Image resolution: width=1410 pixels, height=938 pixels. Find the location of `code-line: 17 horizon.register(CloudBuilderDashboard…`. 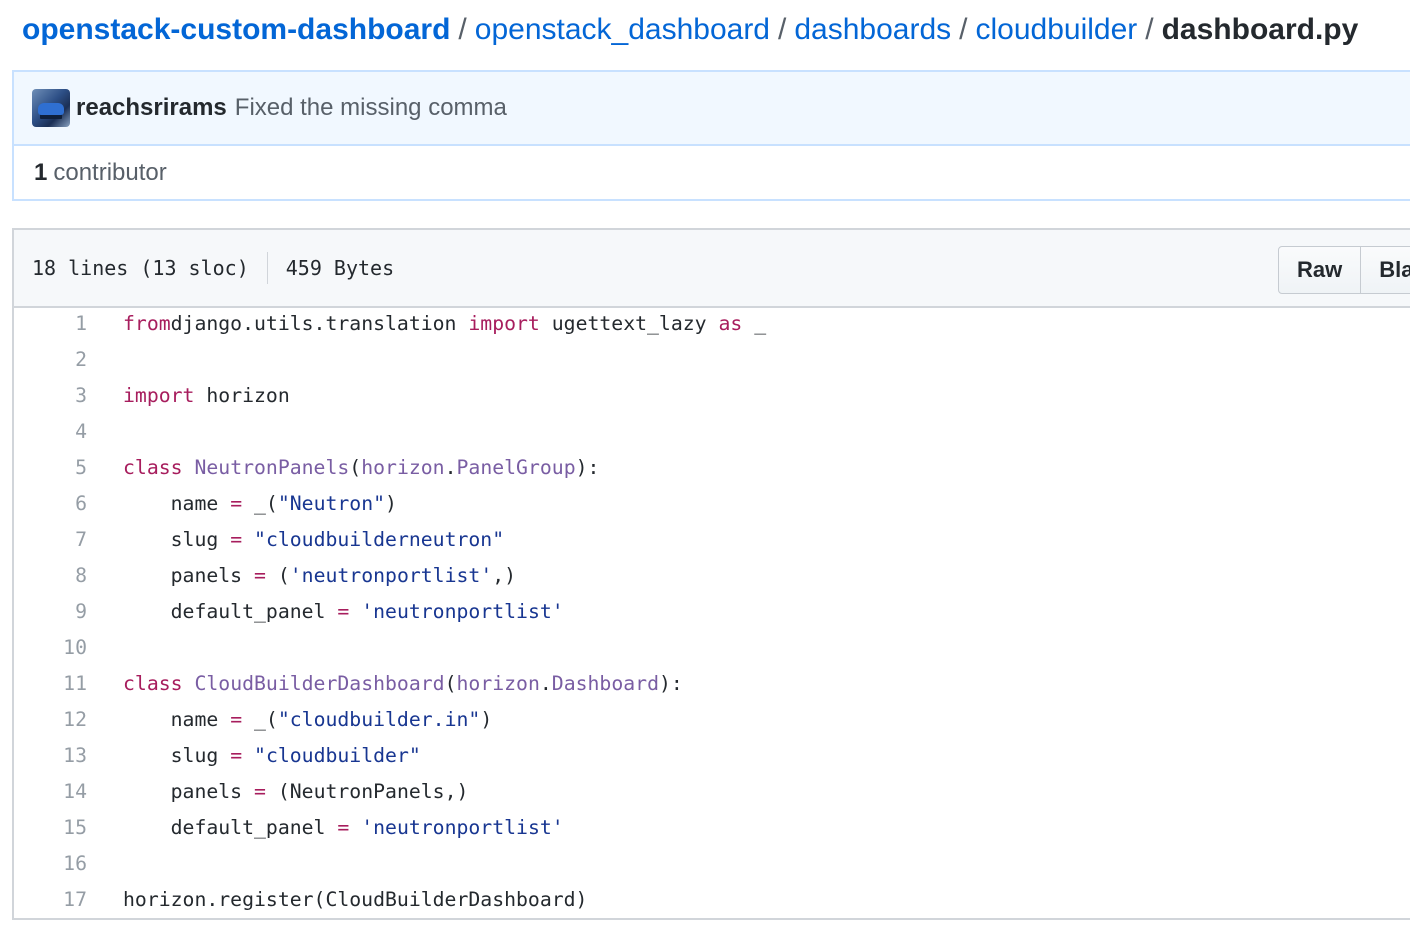

code-line: 17 horizon.register(CloudBuilderDashboard… is located at coordinates (712, 900).